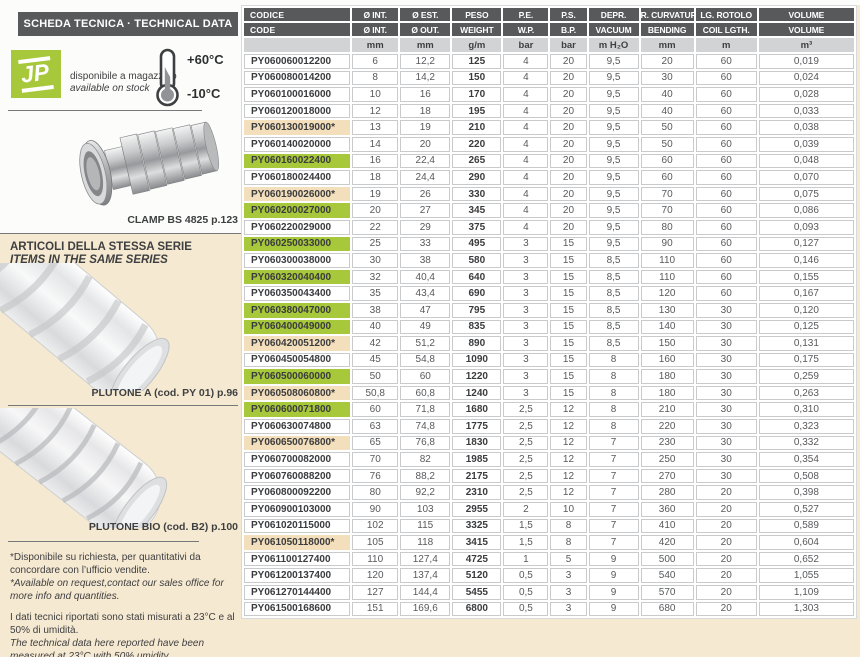 The image size is (860, 657). Describe the element at coordinates (477, 310) in the screenshot. I see `value-cell: 795` at that location.